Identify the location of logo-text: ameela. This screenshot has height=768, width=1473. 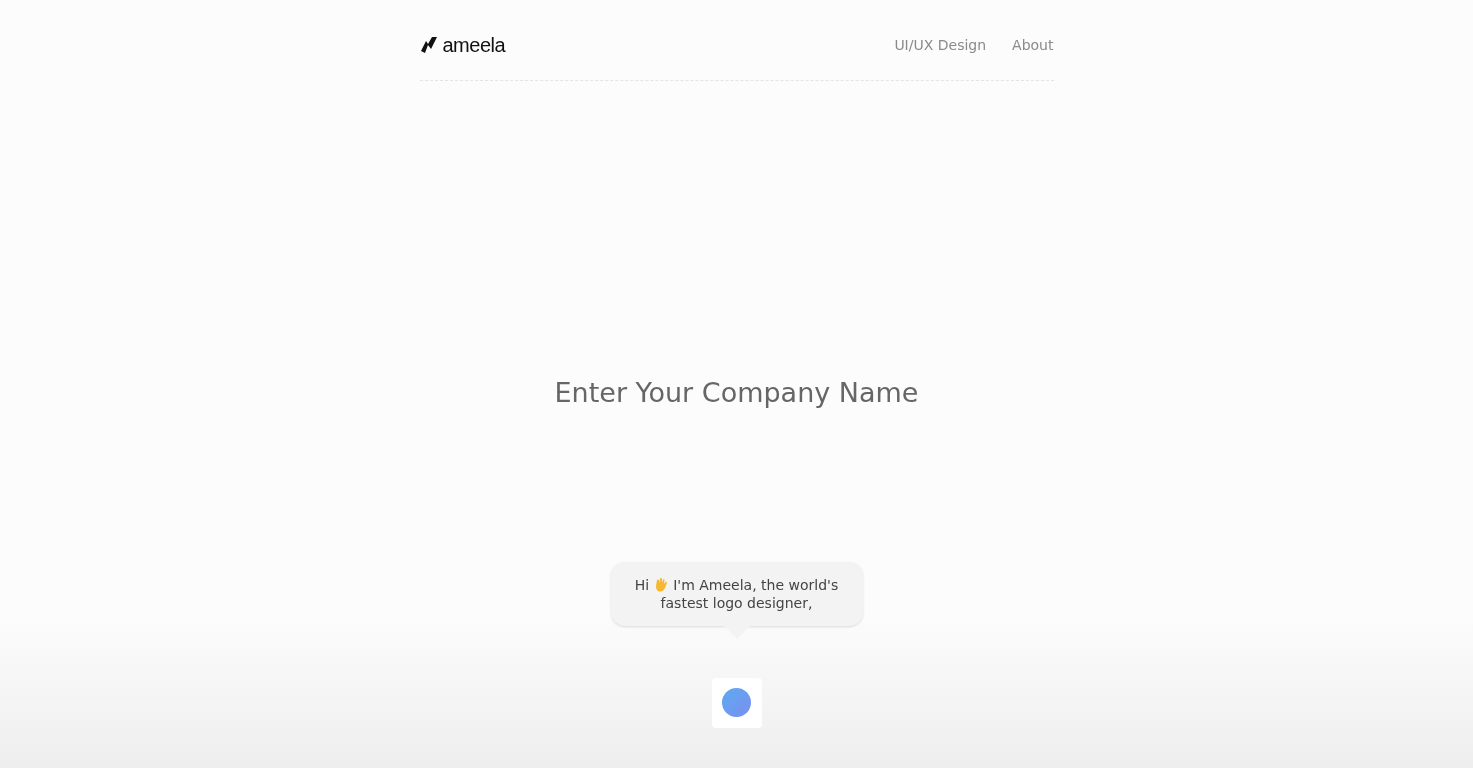
(474, 45).